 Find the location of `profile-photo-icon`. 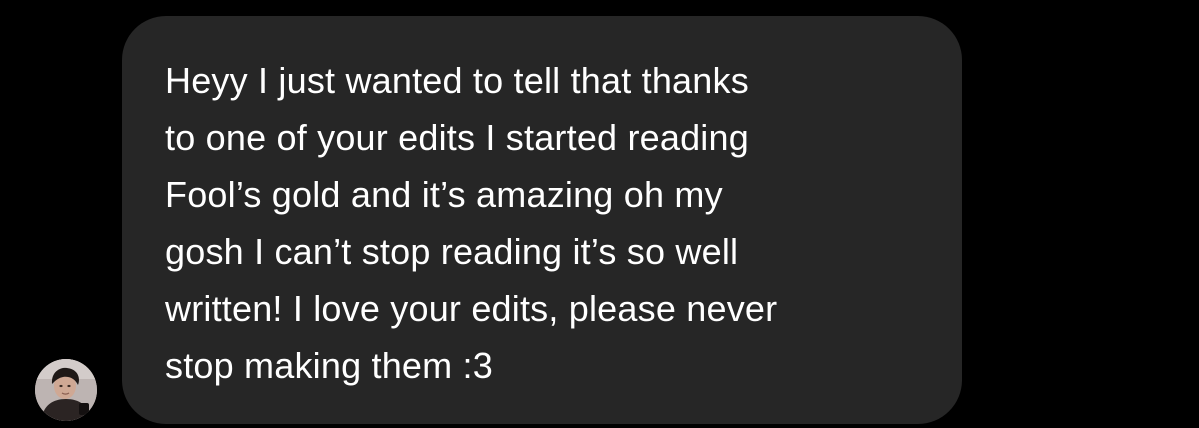

profile-photo-icon is located at coordinates (66, 390).